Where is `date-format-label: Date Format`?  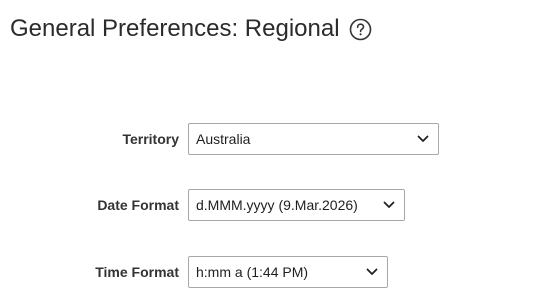 date-format-label: Date Format is located at coordinates (138, 205).